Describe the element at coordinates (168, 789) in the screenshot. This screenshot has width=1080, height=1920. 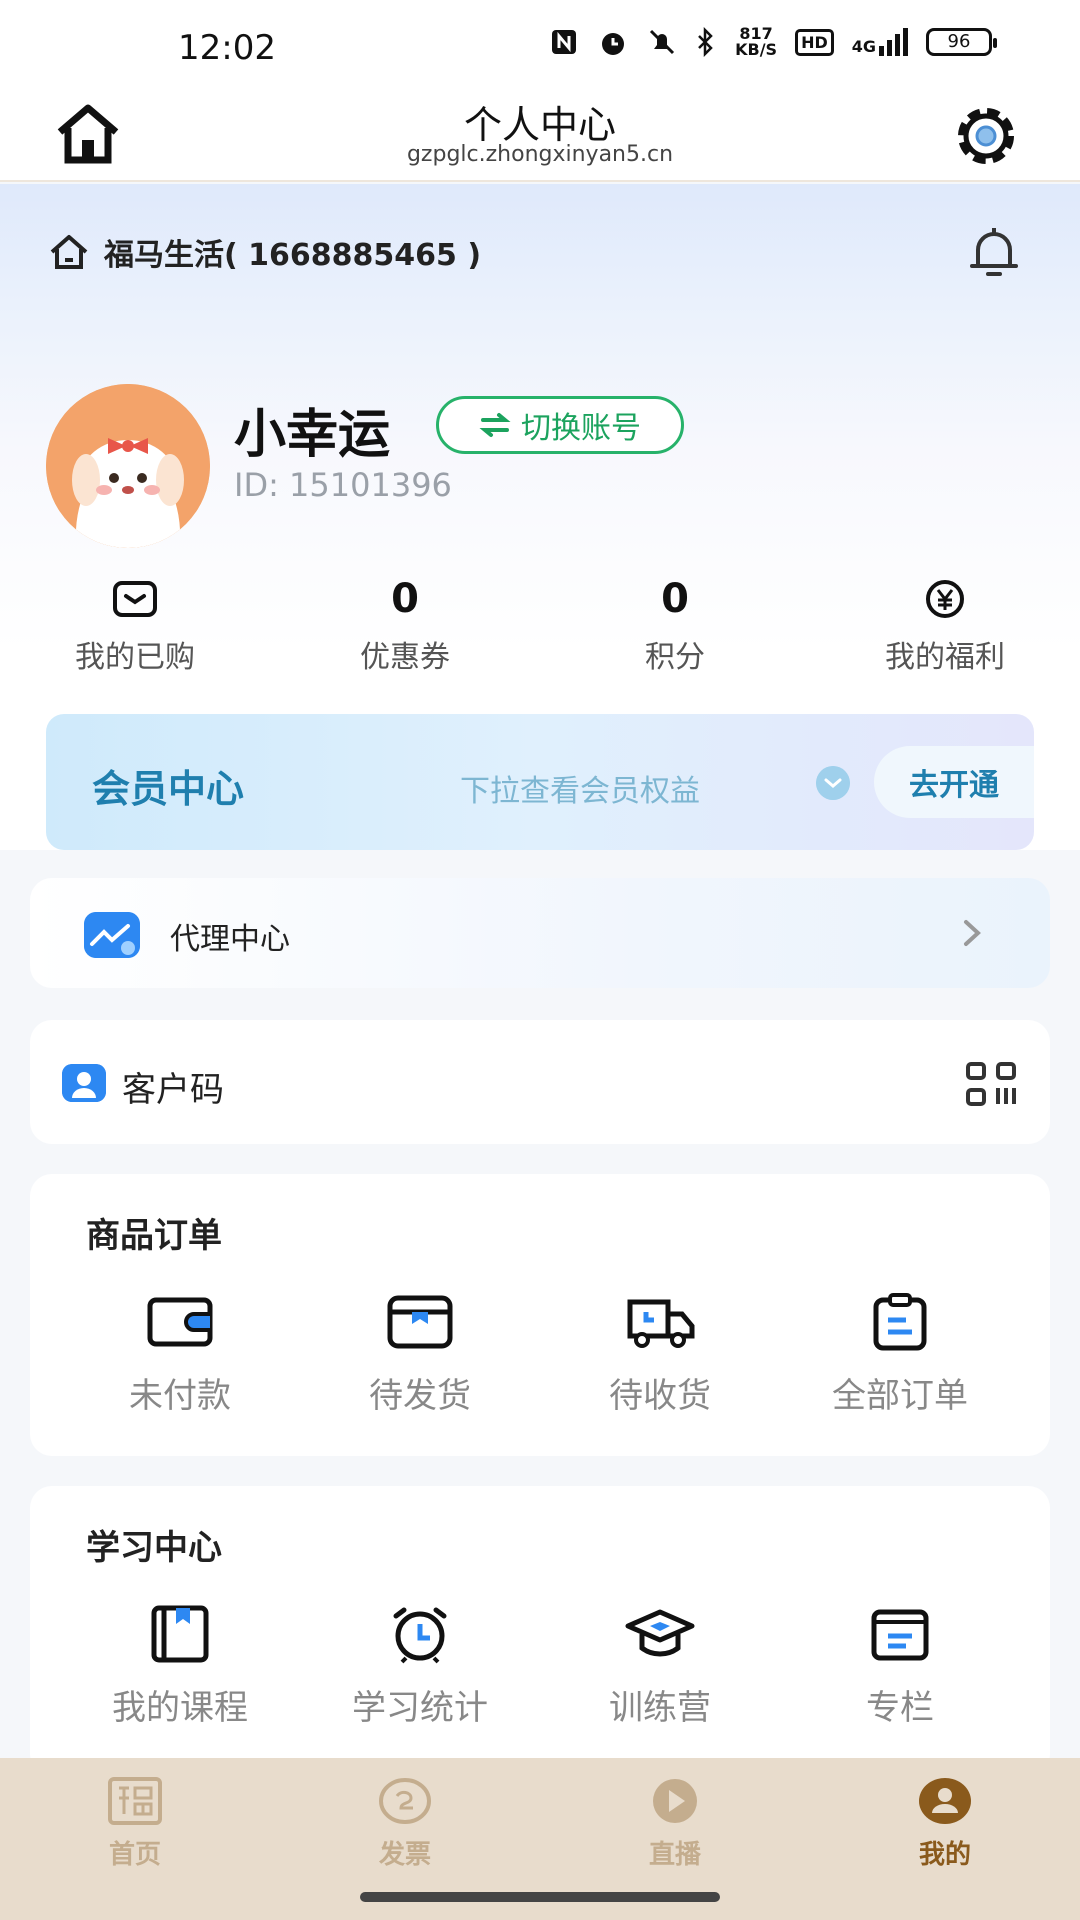
I see `vip-title: 会员中心` at that location.